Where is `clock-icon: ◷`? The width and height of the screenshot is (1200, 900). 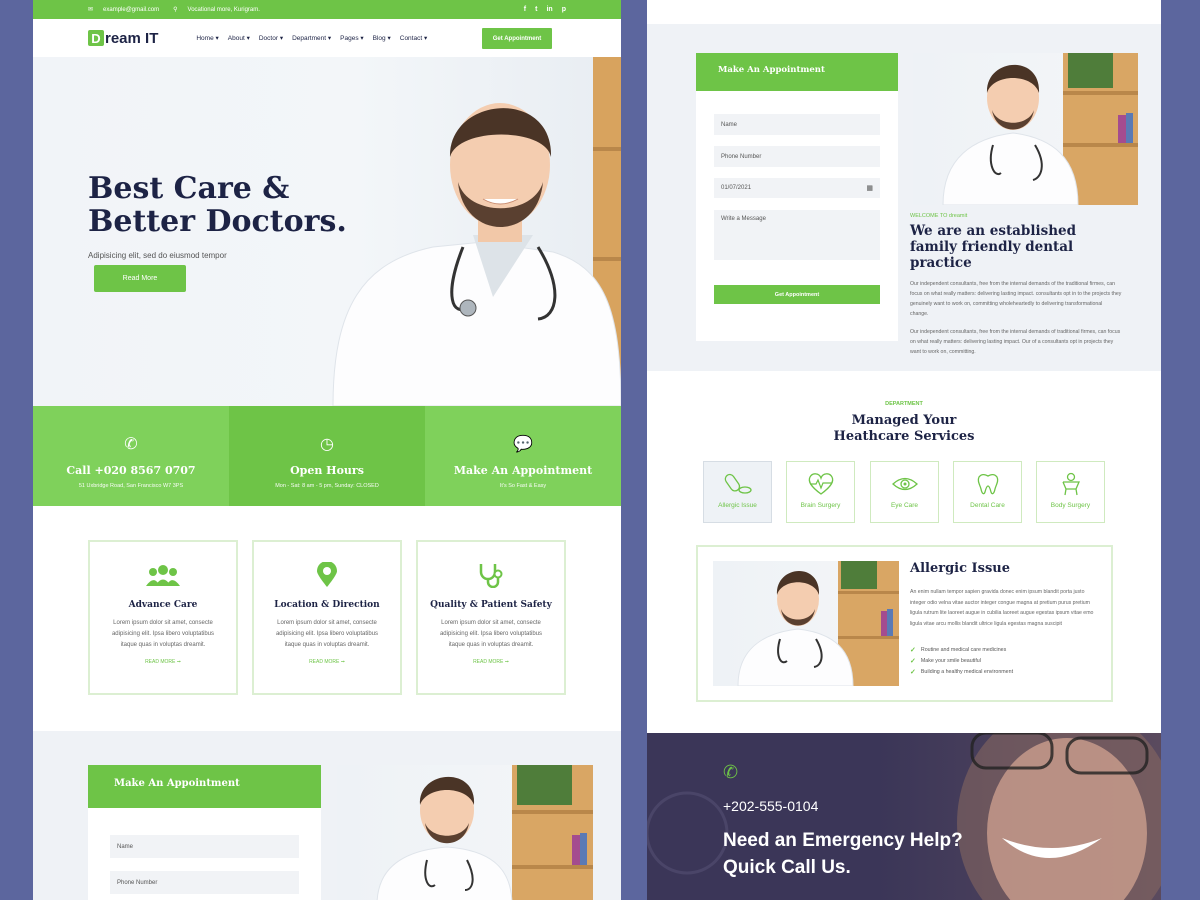
clock-icon: ◷ is located at coordinates (327, 444).